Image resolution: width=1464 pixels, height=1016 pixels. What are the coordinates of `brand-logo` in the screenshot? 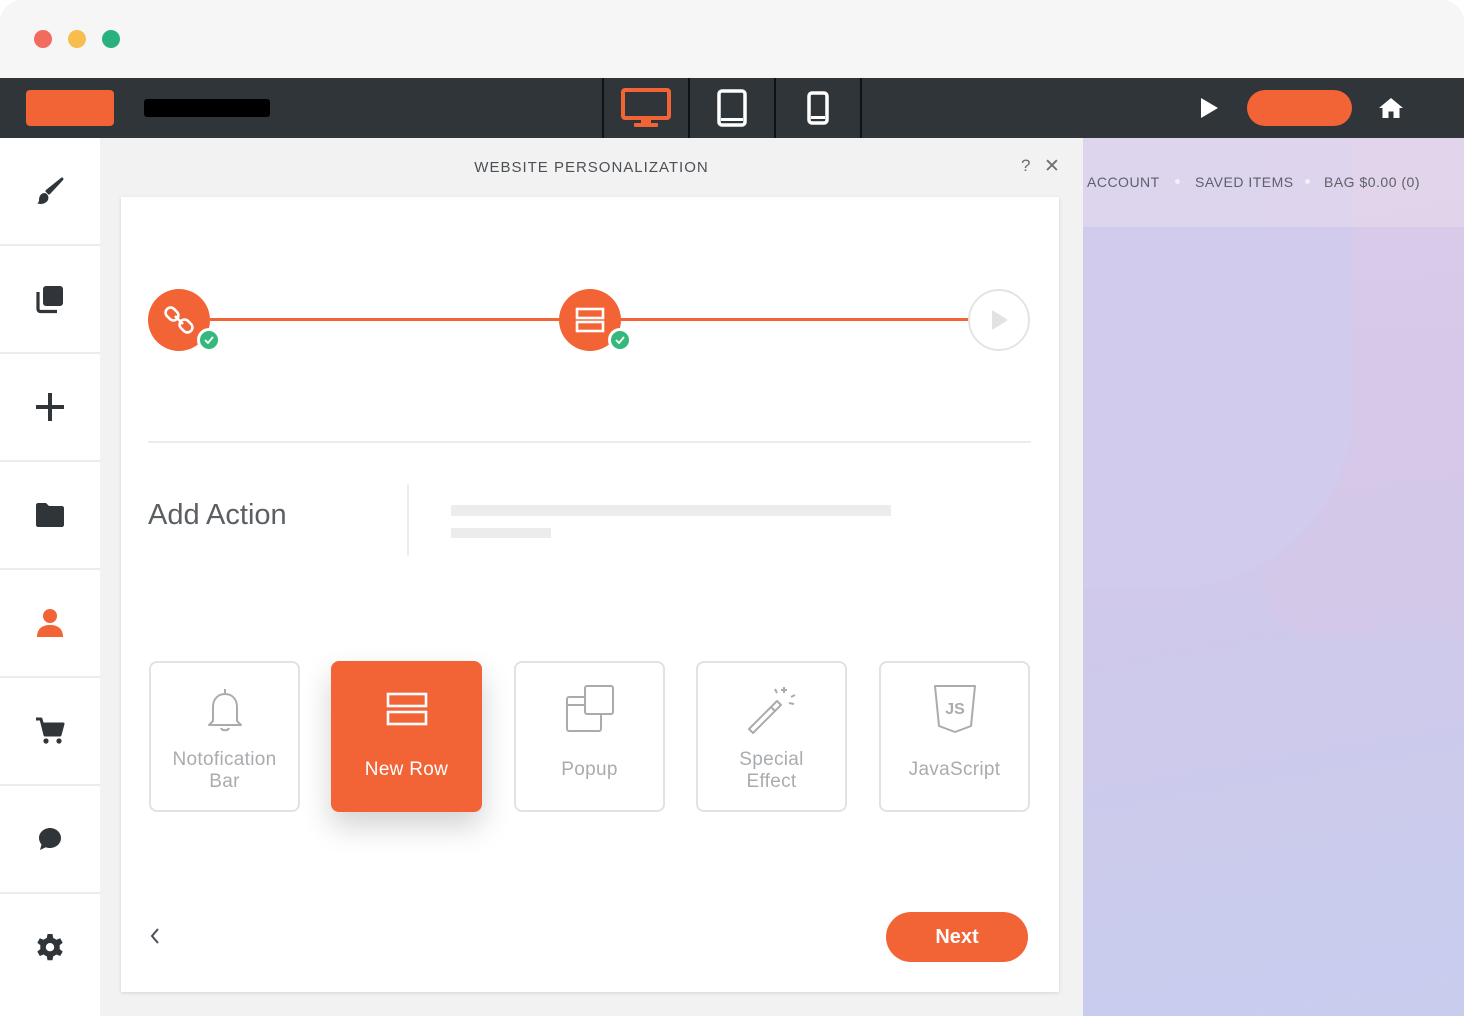 It's located at (70, 108).